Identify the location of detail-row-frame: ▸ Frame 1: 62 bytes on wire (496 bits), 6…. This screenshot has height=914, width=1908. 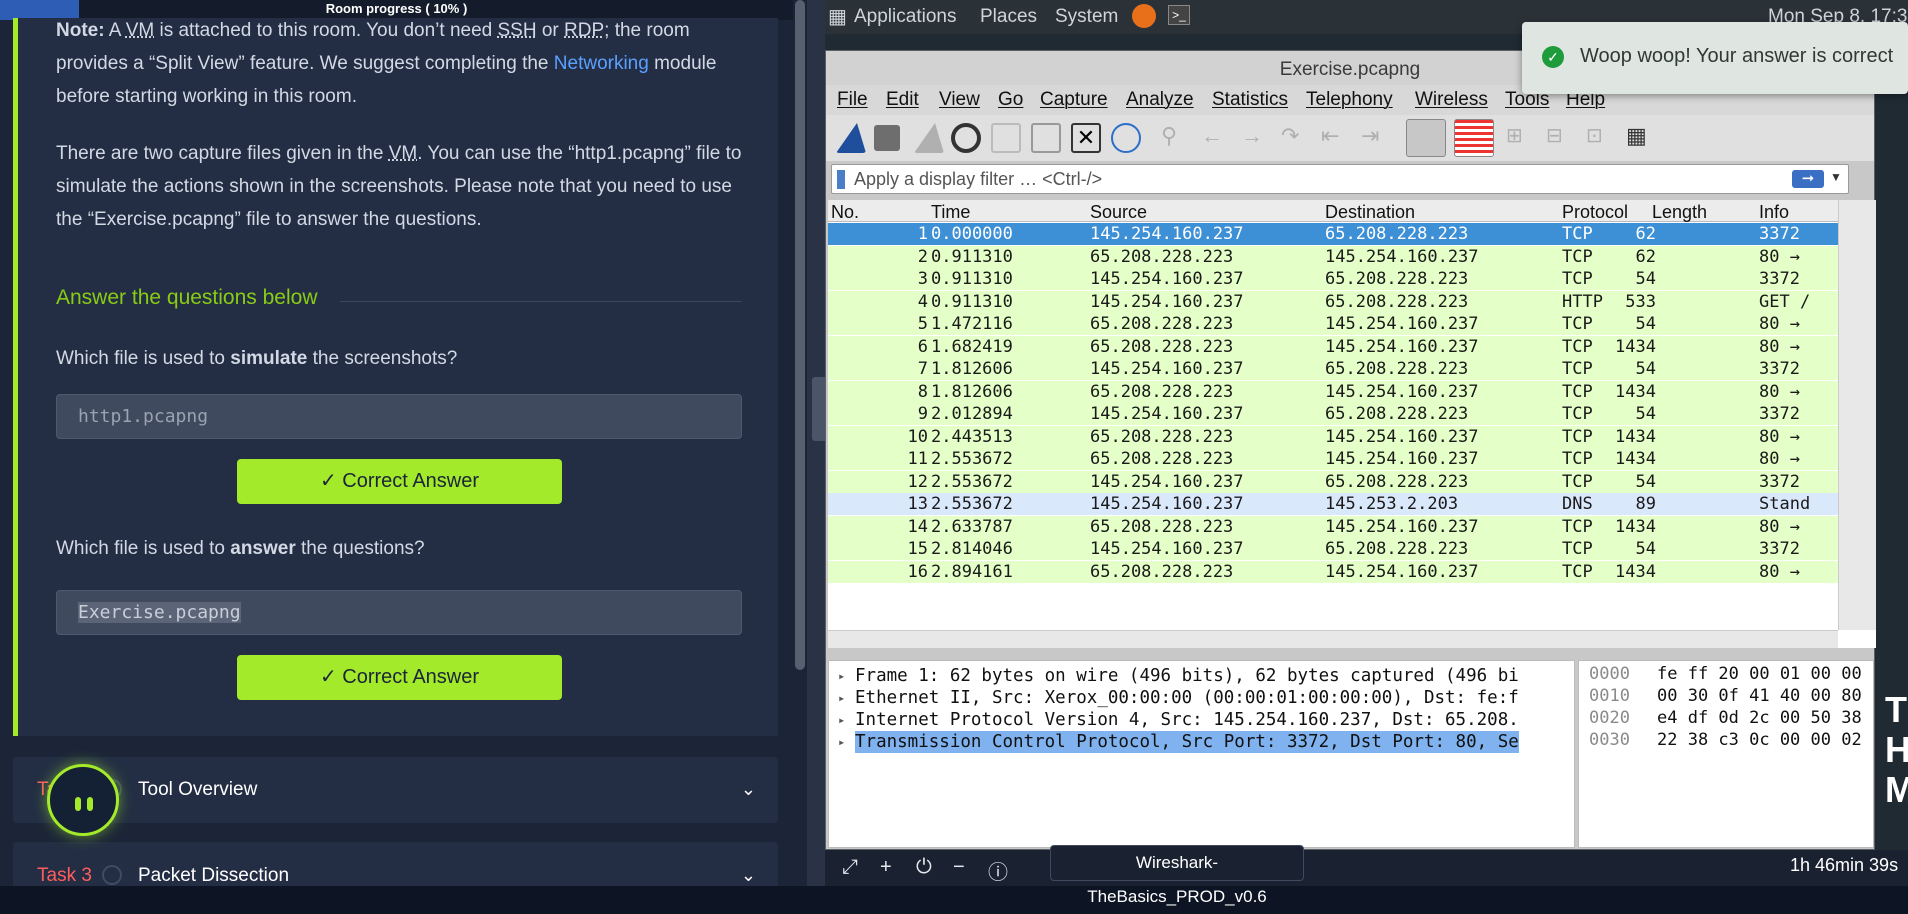
(1199, 676).